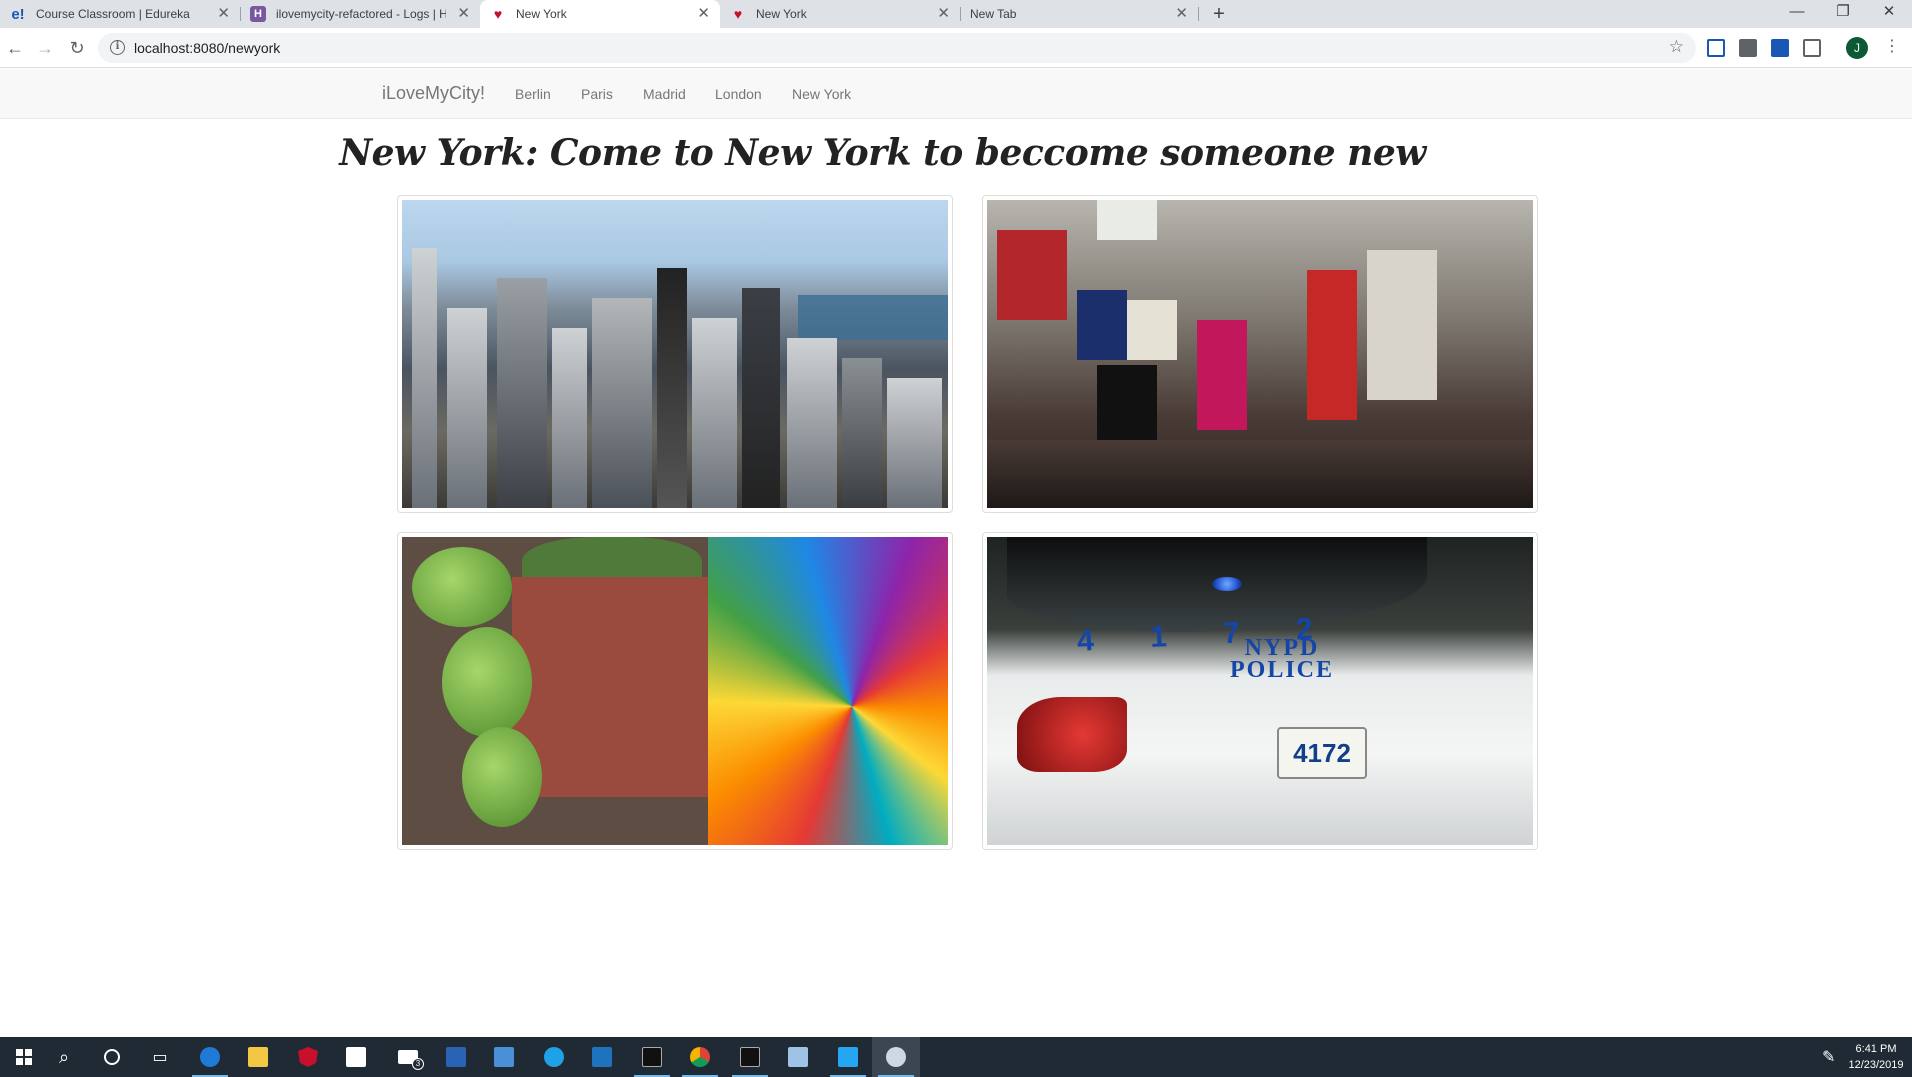 This screenshot has width=1912, height=1077. I want to click on pen-icon: ✎, so click(1828, 1057).